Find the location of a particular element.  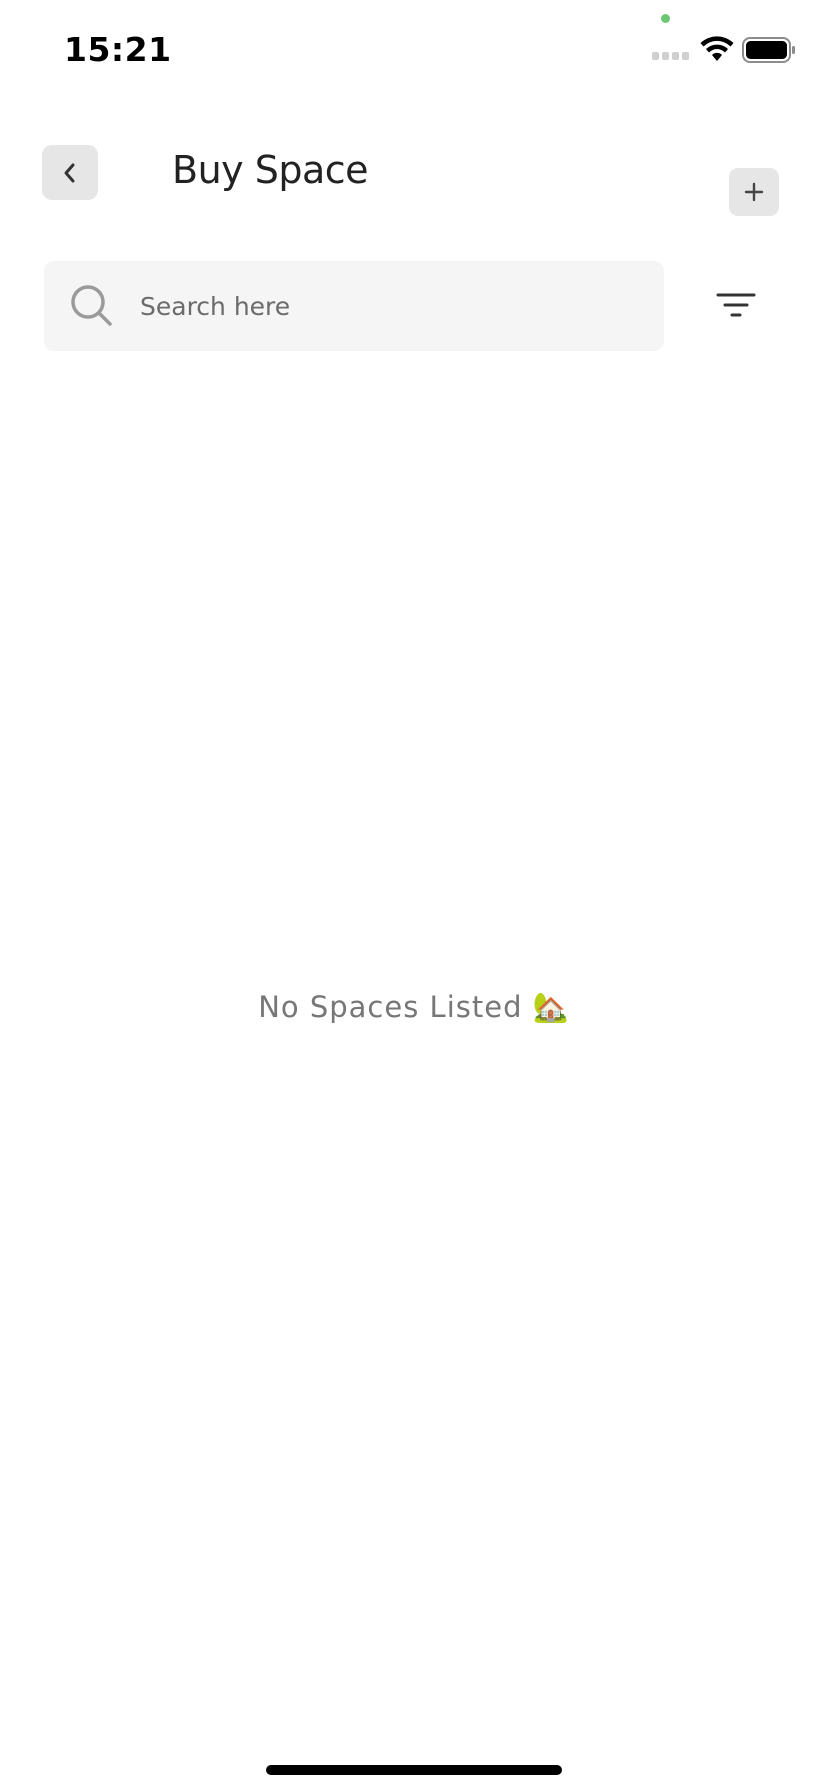

cellular-signal-icon is located at coordinates (672, 57).